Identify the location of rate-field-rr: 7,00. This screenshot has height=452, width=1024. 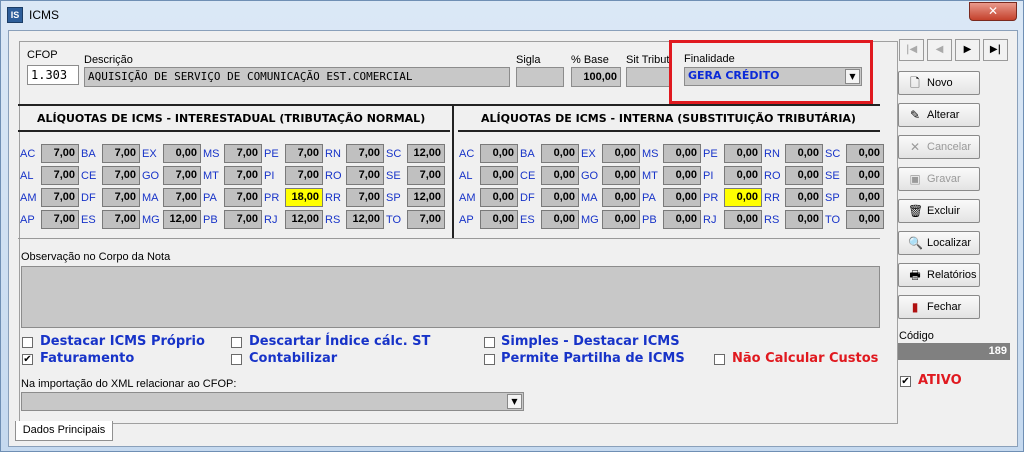
(365, 197).